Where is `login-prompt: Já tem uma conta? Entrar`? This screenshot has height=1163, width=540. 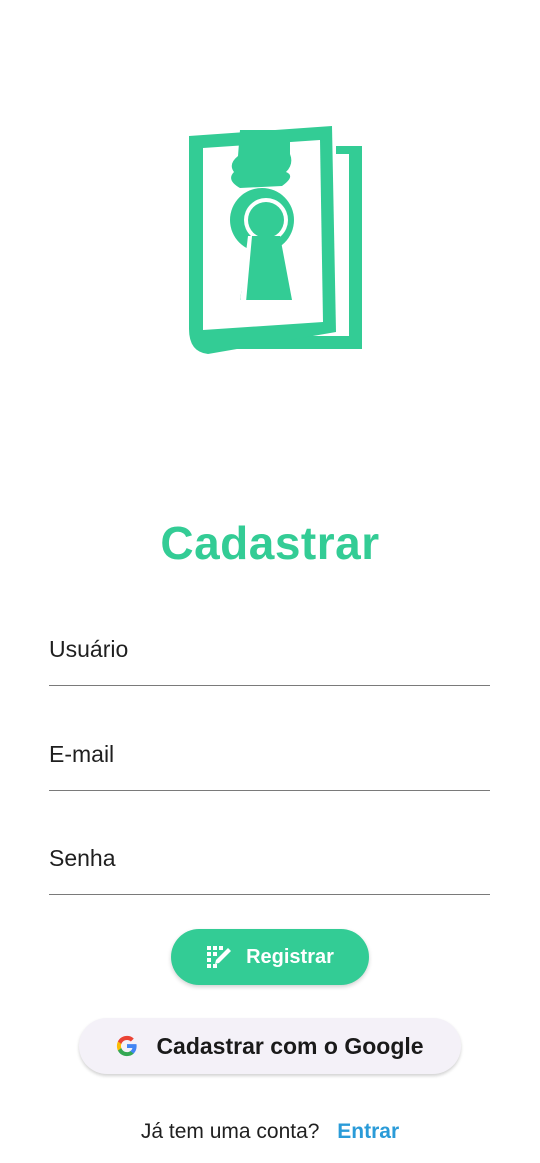
login-prompt: Já tem uma conta? Entrar is located at coordinates (270, 1132).